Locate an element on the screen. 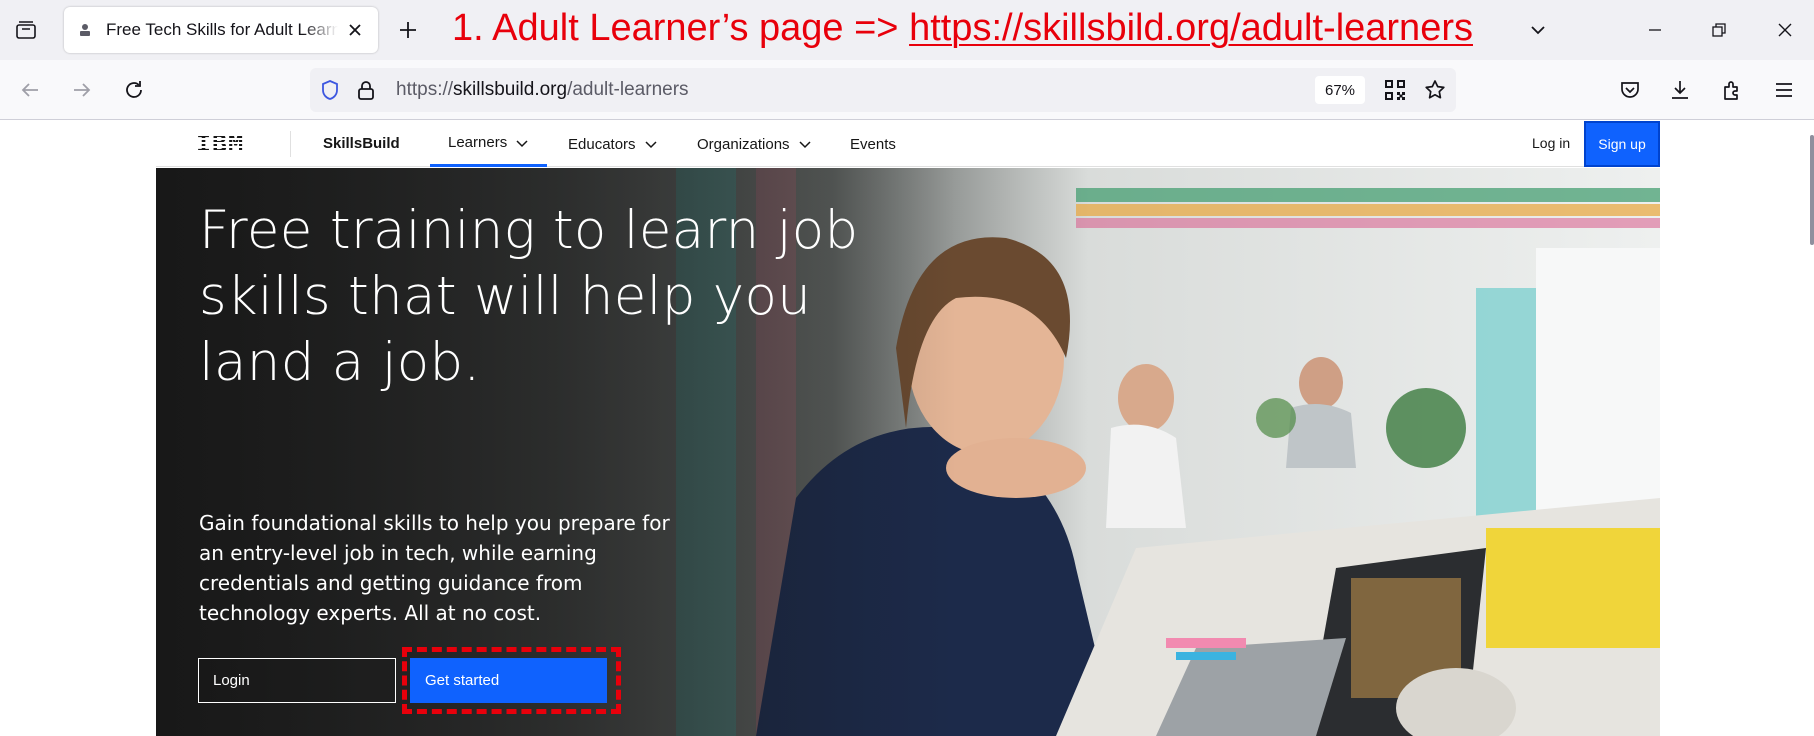 The width and height of the screenshot is (1814, 736). list-all-tabs-icon is located at coordinates (1538, 30).